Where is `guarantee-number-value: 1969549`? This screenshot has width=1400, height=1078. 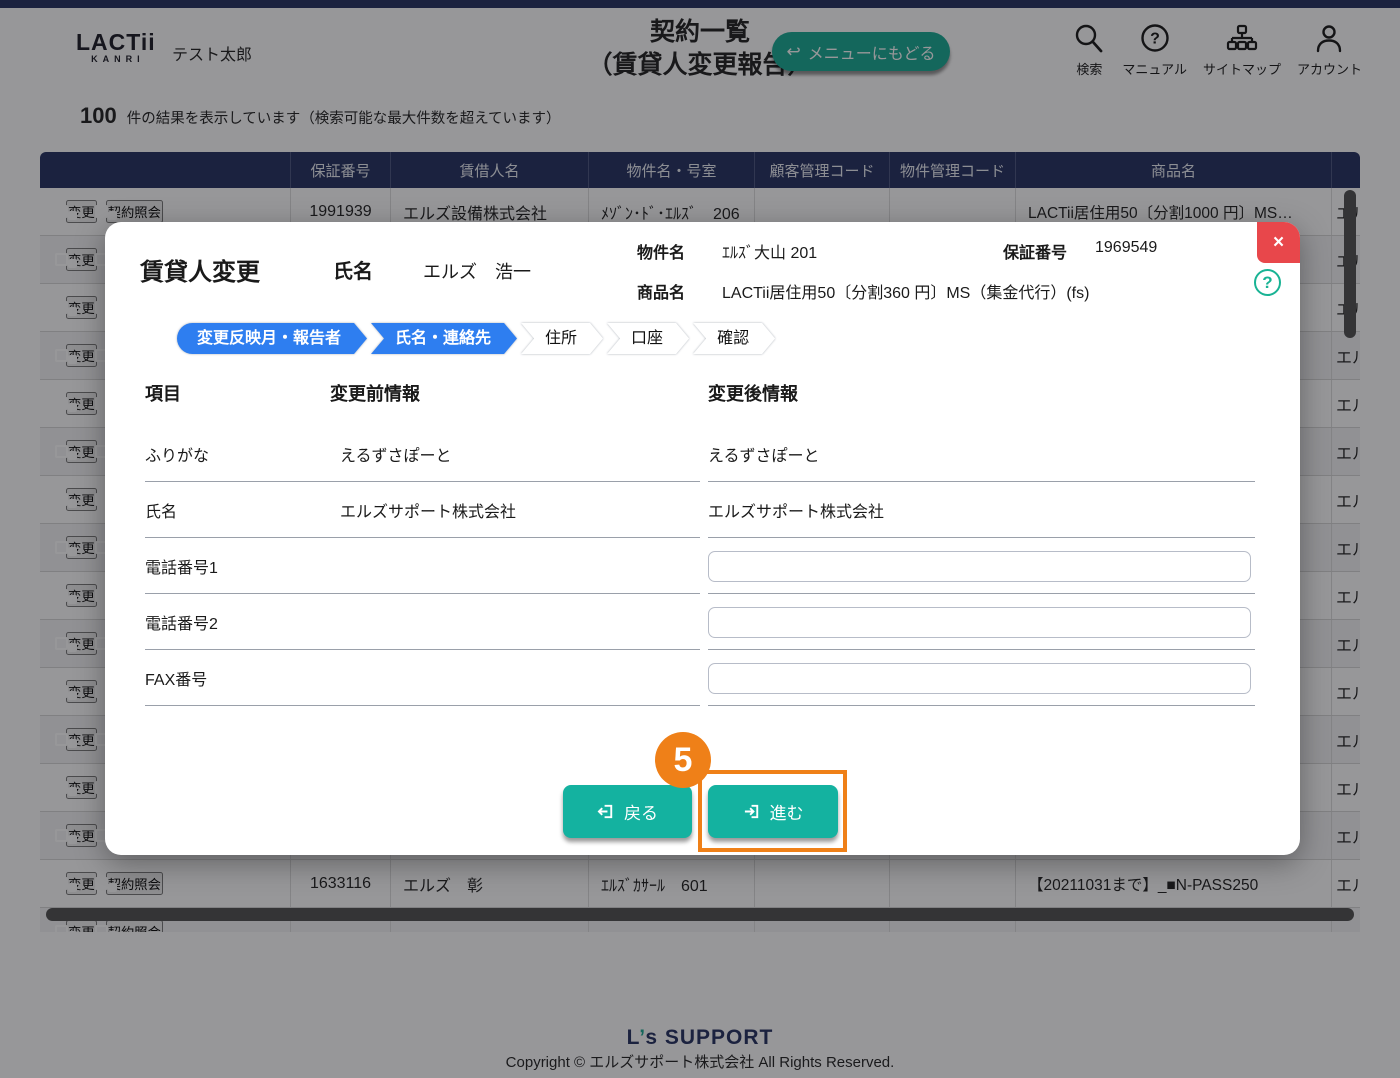 guarantee-number-value: 1969549 is located at coordinates (1126, 247).